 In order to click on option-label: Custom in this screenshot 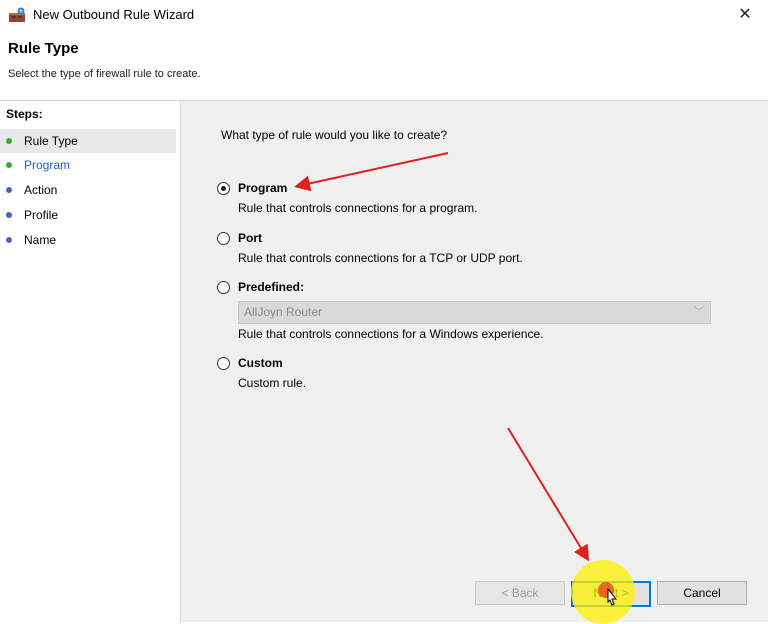, I will do `click(260, 363)`.